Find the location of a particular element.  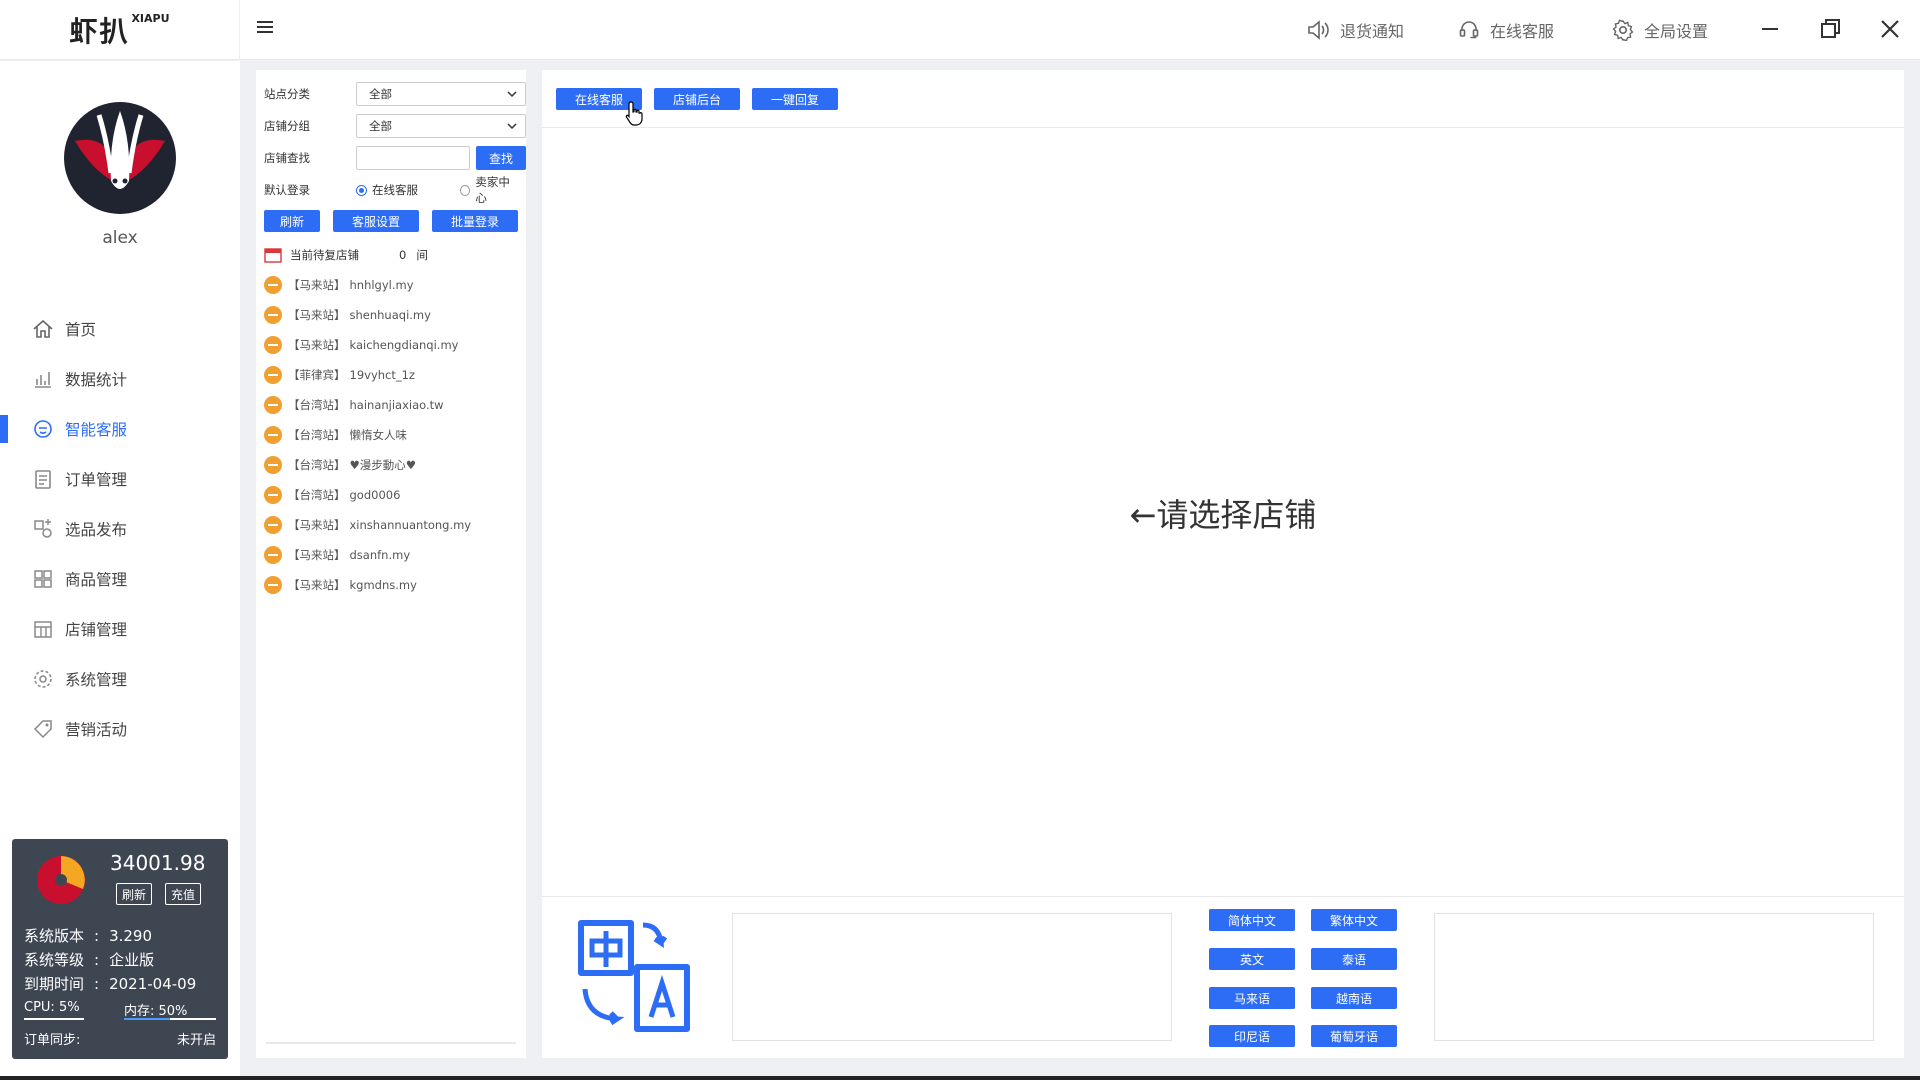

group-filter-label: 店铺分组 is located at coordinates (287, 126).